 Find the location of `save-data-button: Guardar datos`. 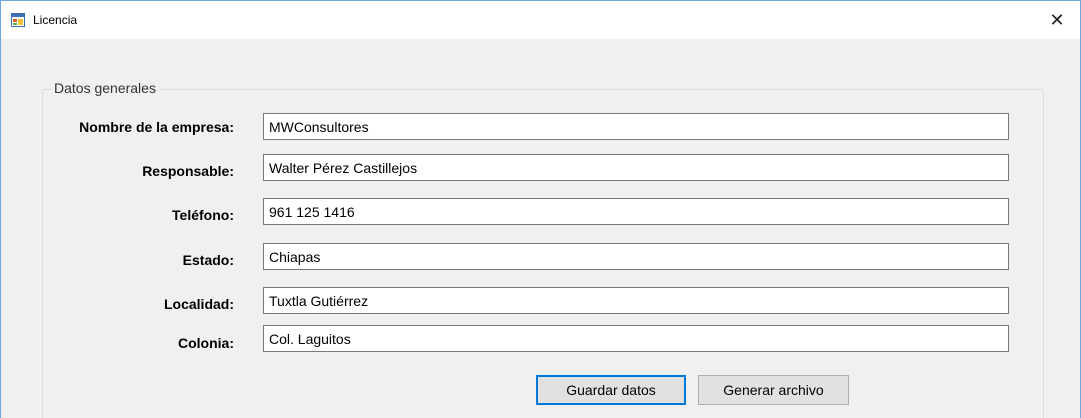

save-data-button: Guardar datos is located at coordinates (611, 390).